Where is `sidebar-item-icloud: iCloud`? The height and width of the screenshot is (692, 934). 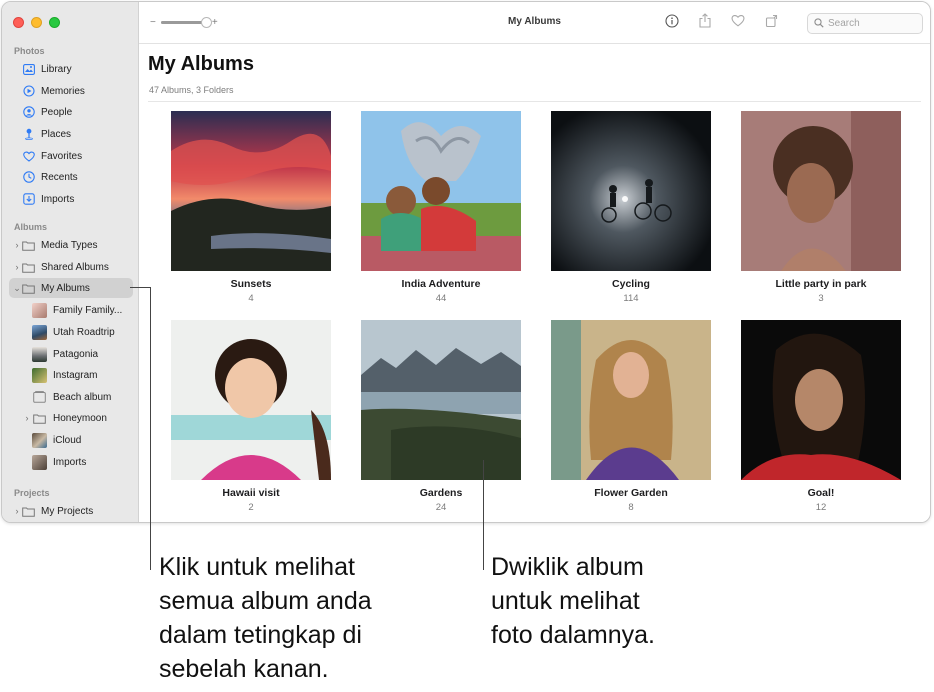
sidebar-item-icloud: iCloud is located at coordinates (71, 440).